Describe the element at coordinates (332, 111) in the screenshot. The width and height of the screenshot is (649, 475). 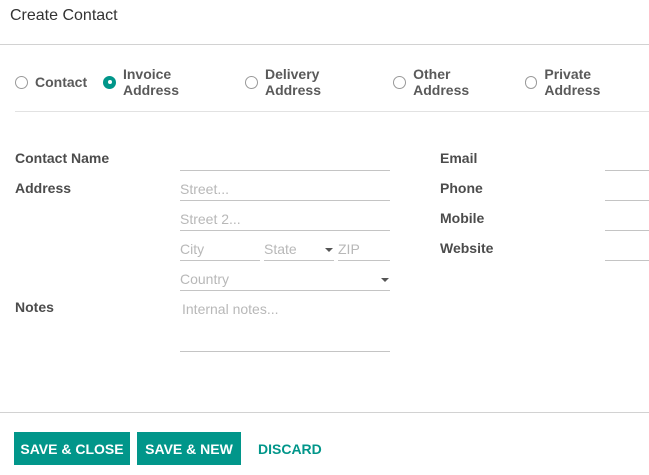
I see `section-divider` at that location.